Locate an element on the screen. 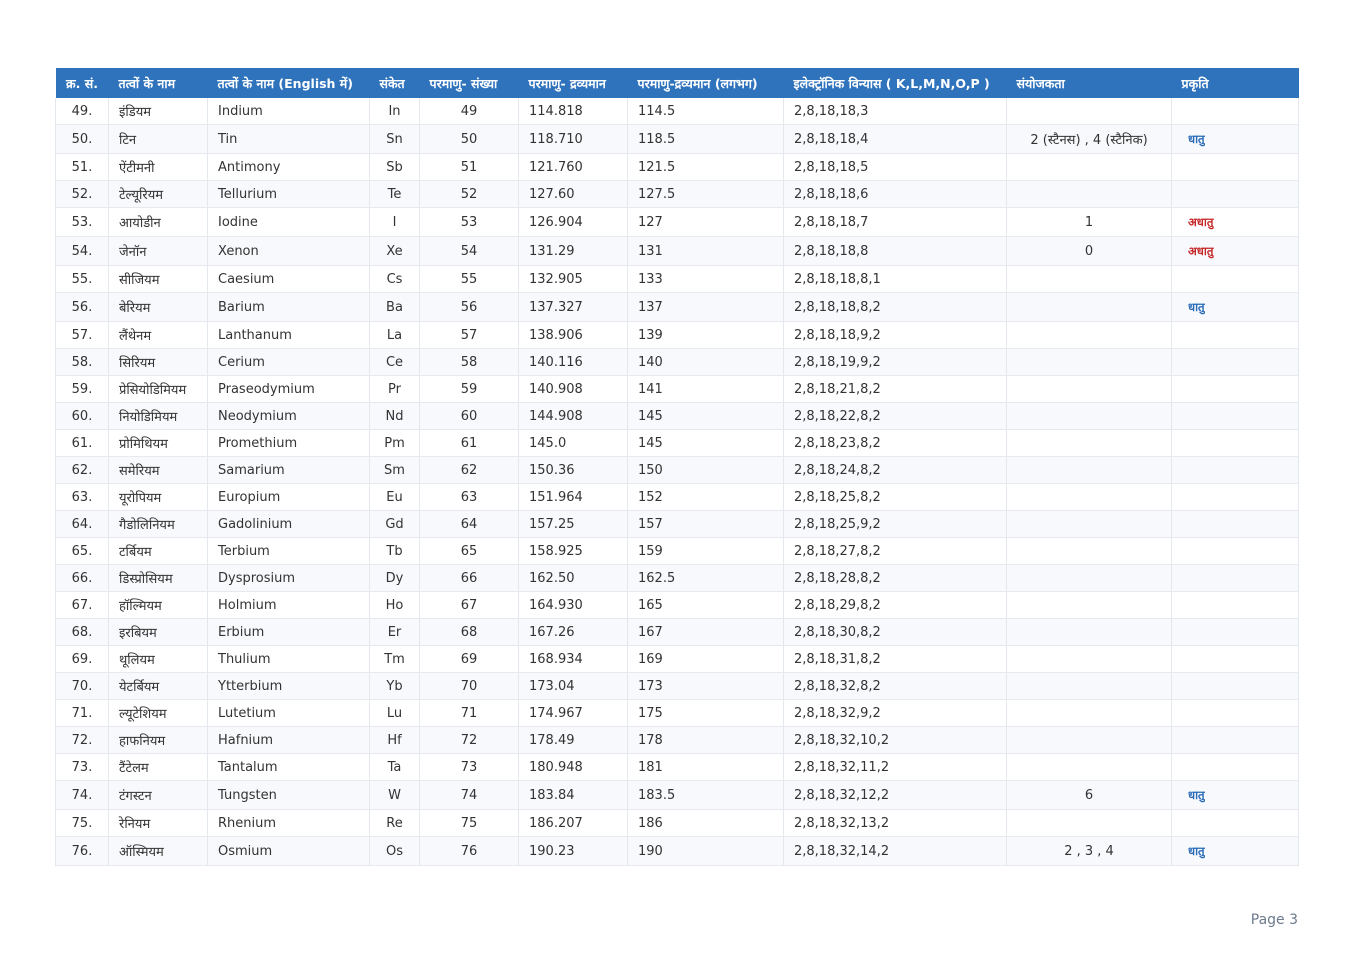  cell-hindi-name: समेरियम is located at coordinates (158, 470).